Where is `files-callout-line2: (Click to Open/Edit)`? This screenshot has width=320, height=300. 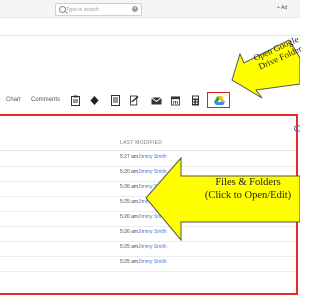 files-callout-line2: (Click to Open/Edit) is located at coordinates (248, 195).